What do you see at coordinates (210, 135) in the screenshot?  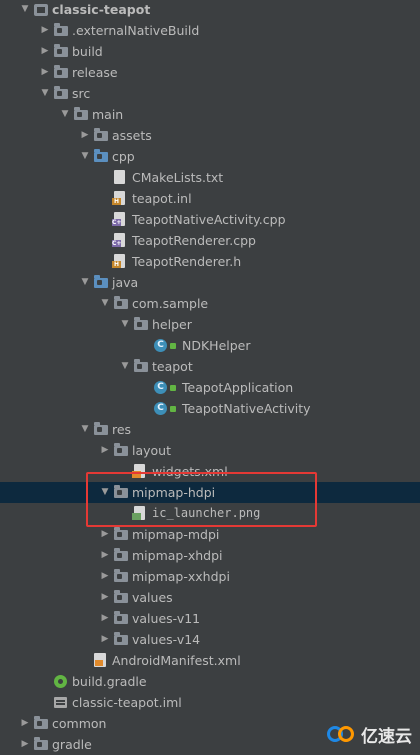 I see `tree-item-assets: ▶ assets` at bounding box center [210, 135].